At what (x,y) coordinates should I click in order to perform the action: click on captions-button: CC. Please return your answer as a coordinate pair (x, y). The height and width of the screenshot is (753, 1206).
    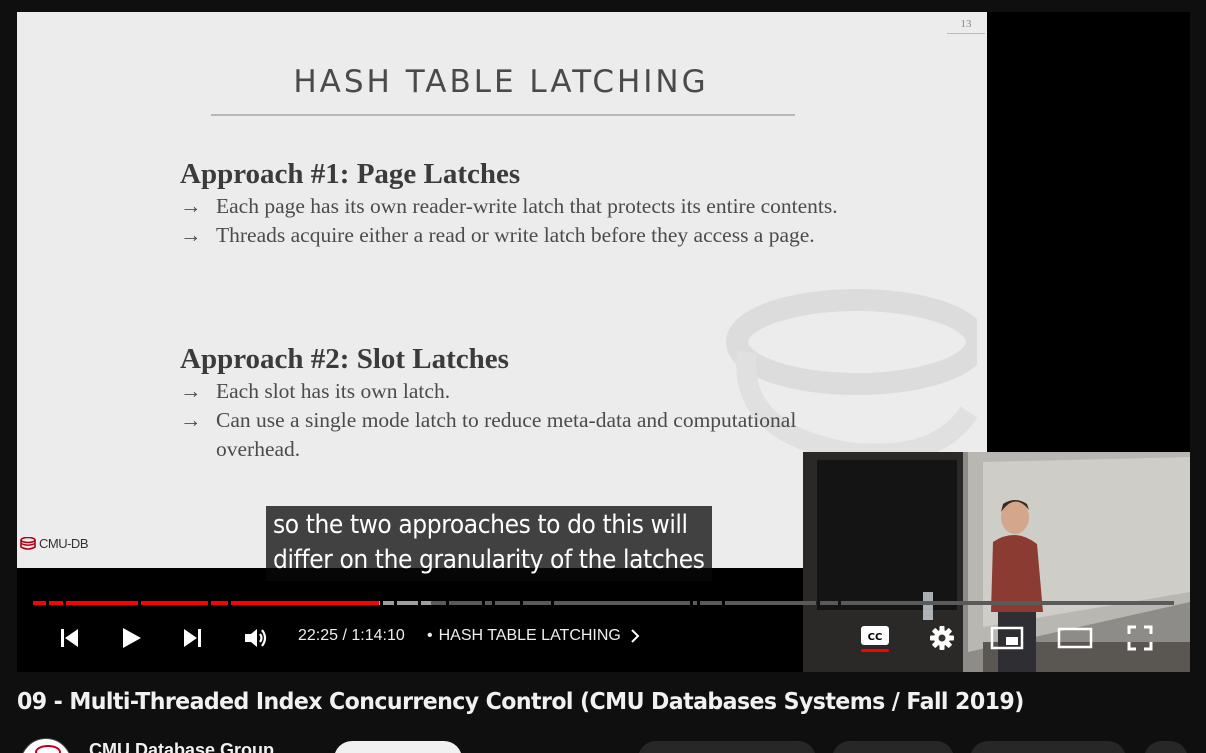
    Looking at the image, I should click on (875, 638).